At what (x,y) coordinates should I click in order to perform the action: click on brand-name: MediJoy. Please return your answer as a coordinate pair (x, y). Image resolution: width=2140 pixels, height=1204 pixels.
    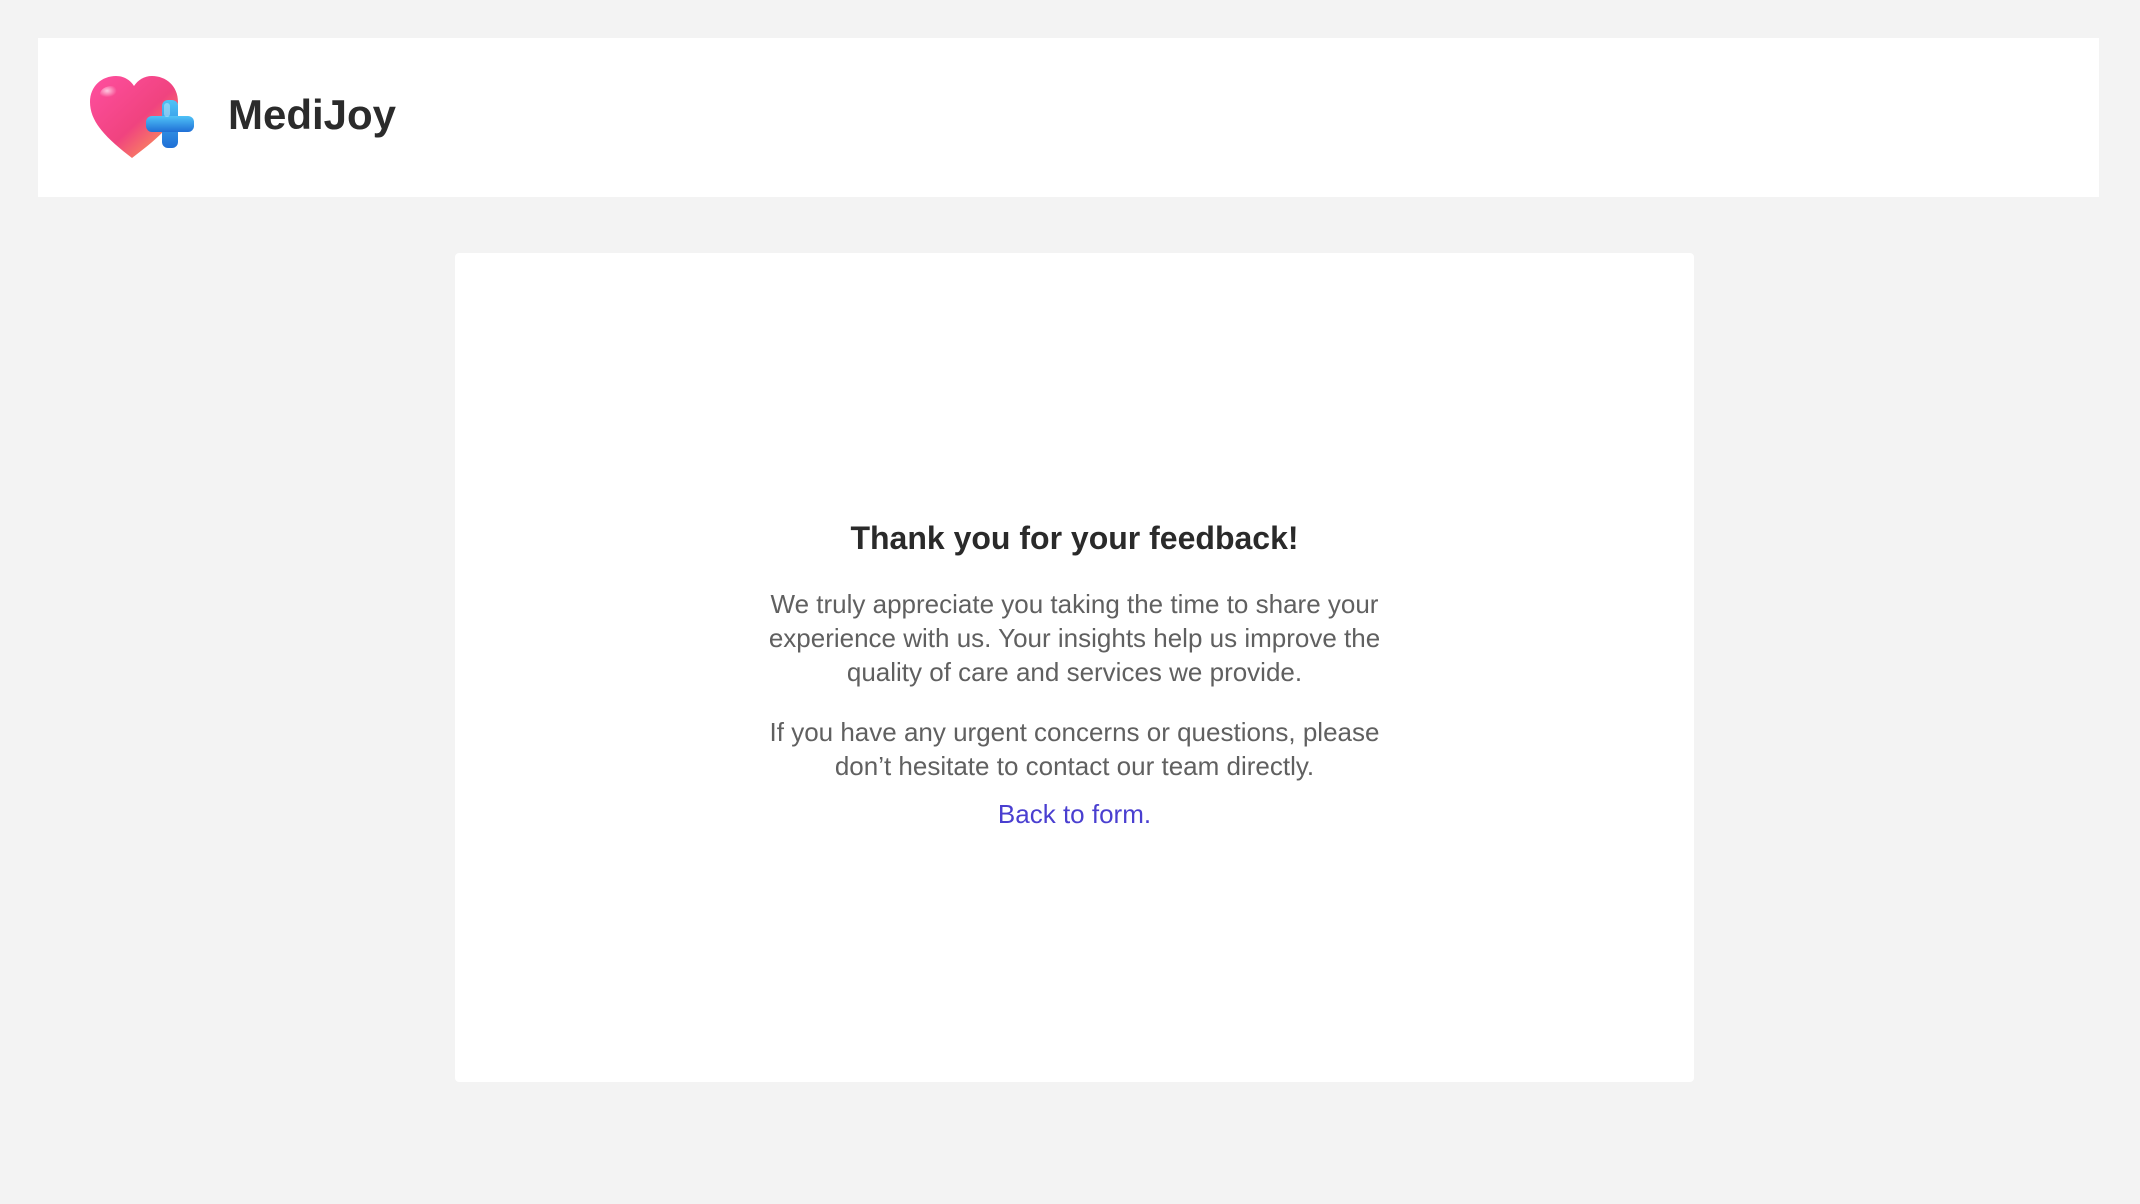
    Looking at the image, I should click on (312, 114).